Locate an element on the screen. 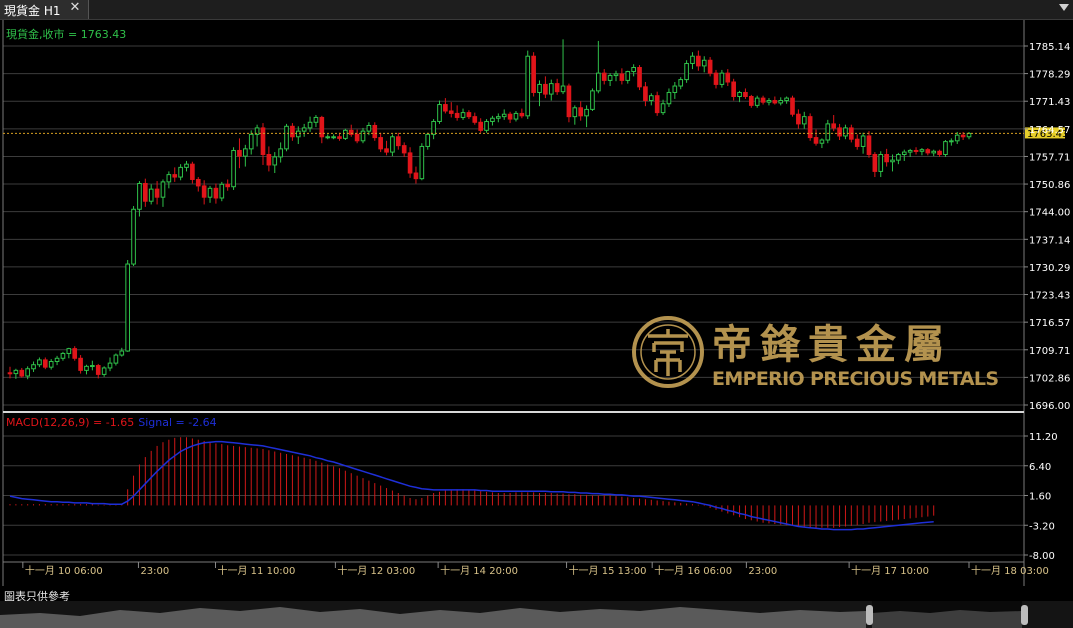 The width and height of the screenshot is (1073, 628). macd-legend-signal: Signal = -2.64 is located at coordinates (177, 422).